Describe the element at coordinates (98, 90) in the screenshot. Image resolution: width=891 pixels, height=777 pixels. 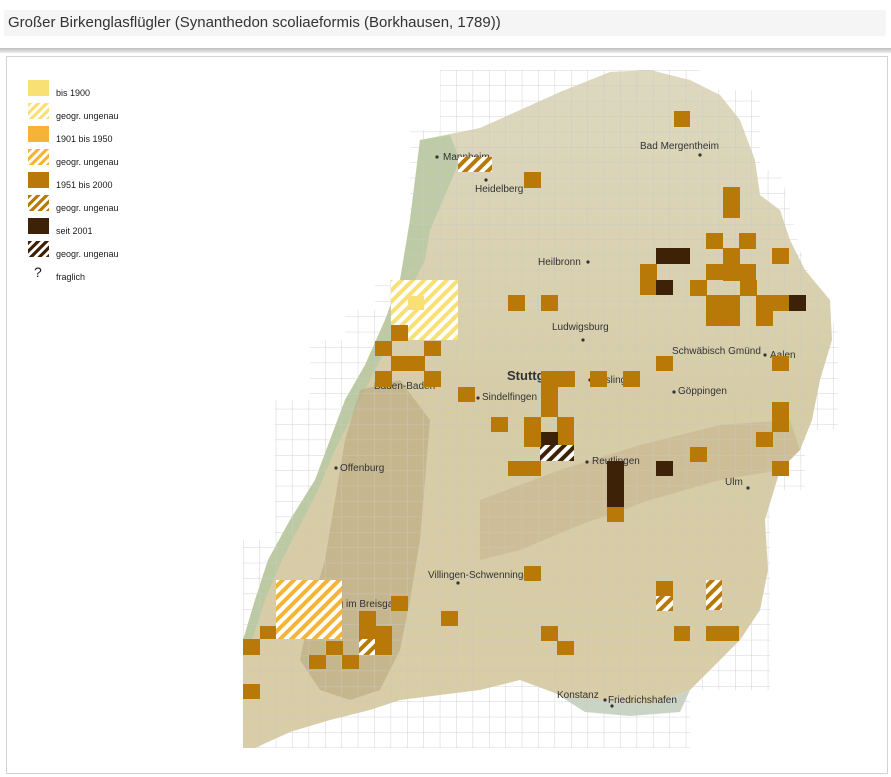
I see `legend-item-bis-1900: bis 1900` at that location.